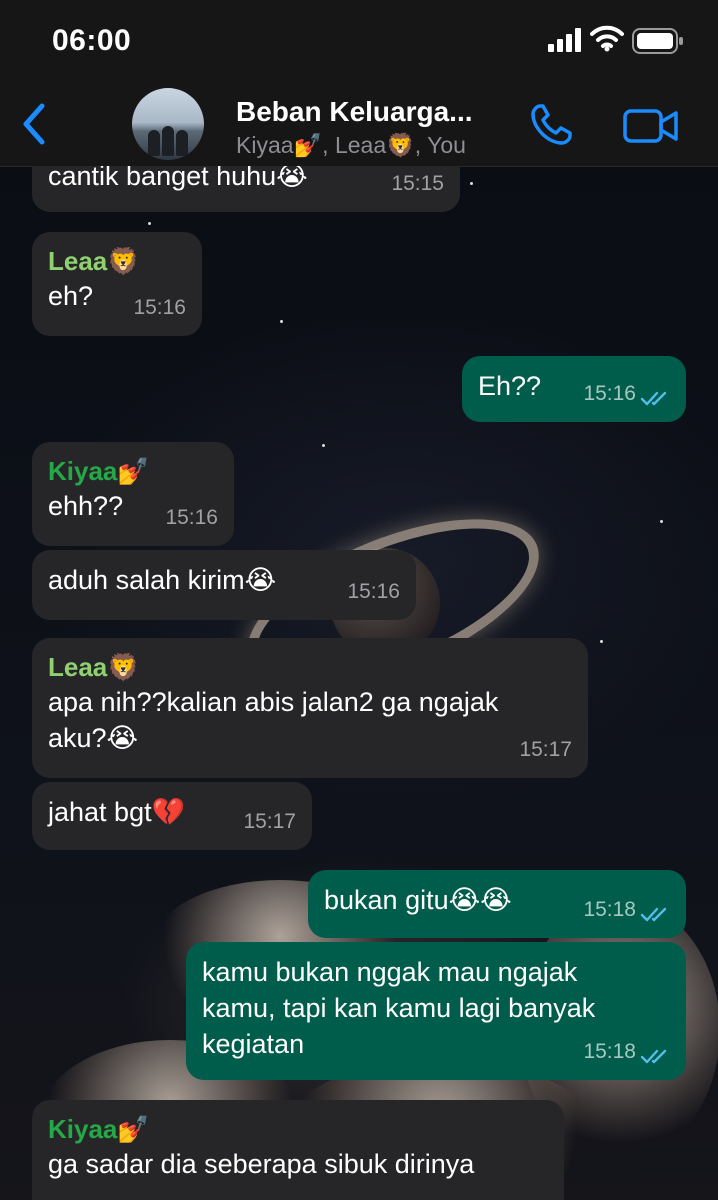  Describe the element at coordinates (261, 1164) in the screenshot. I see `message-text: ga sadar dia seberapa sibuk dirinya` at that location.